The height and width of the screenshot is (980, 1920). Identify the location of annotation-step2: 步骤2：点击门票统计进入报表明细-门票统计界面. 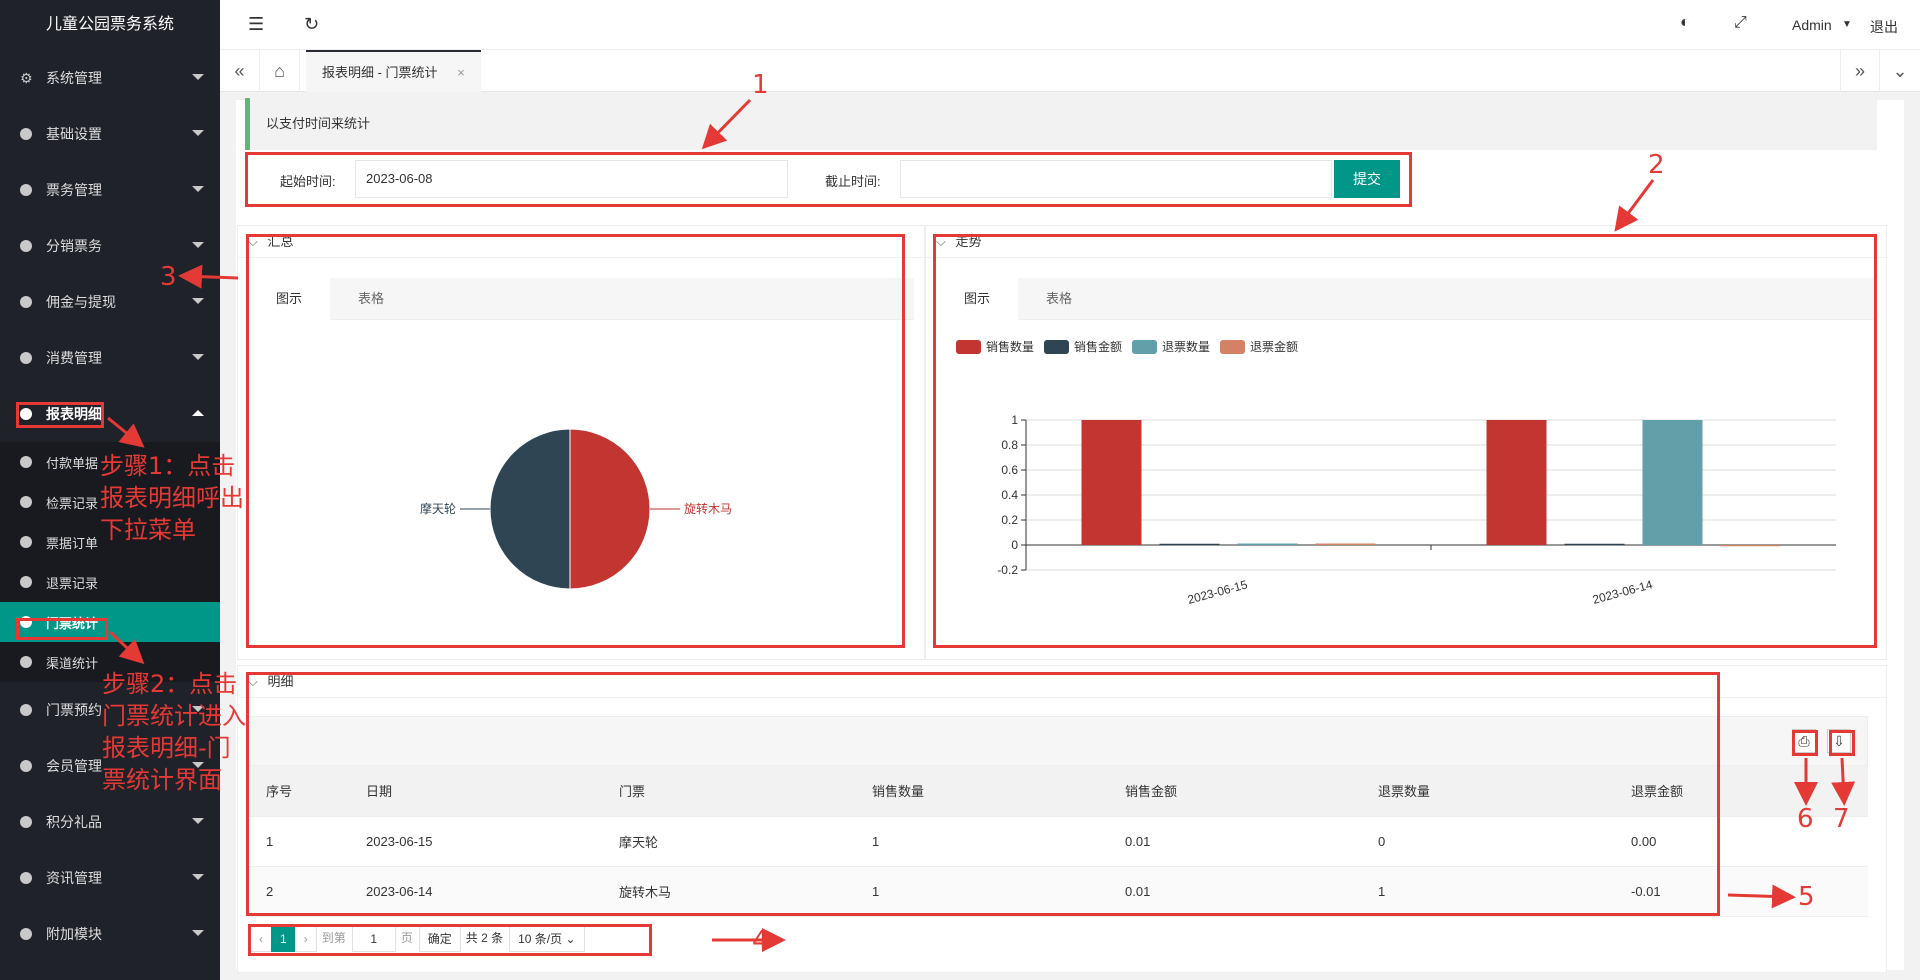
(174, 732).